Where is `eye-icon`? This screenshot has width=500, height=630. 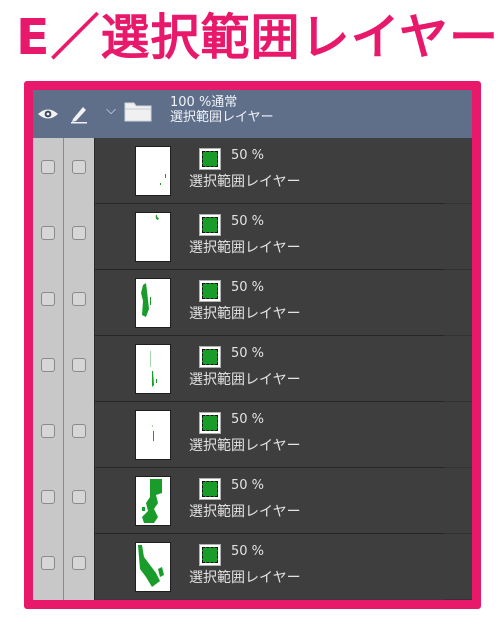 eye-icon is located at coordinates (48, 114).